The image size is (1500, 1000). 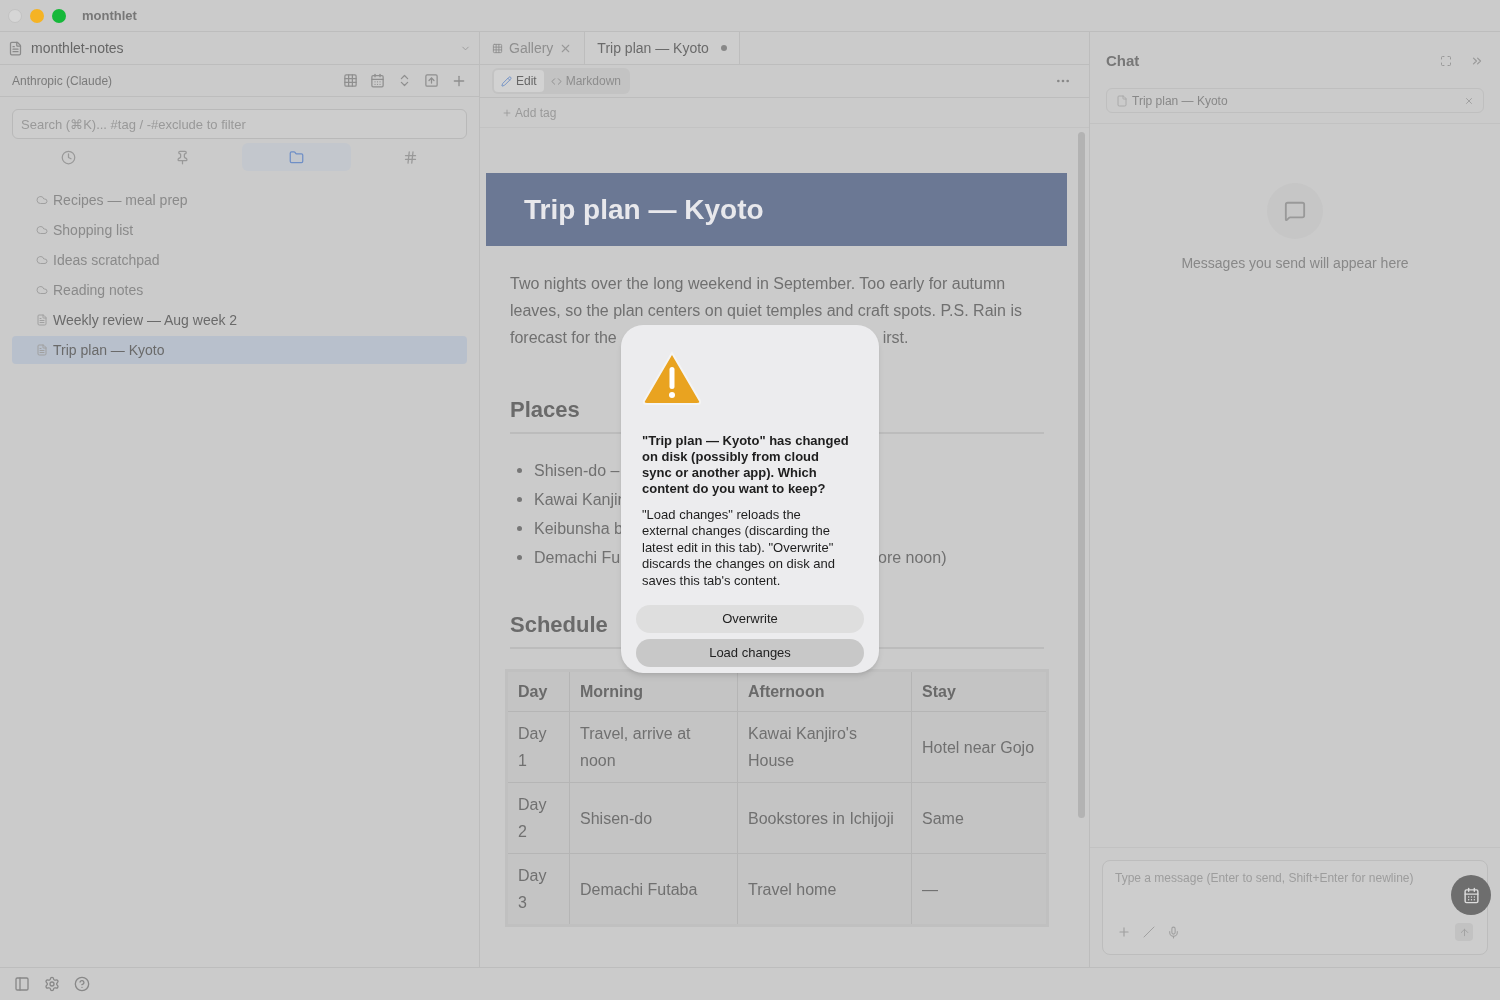 I want to click on view-tab, so click(x=296, y=157).